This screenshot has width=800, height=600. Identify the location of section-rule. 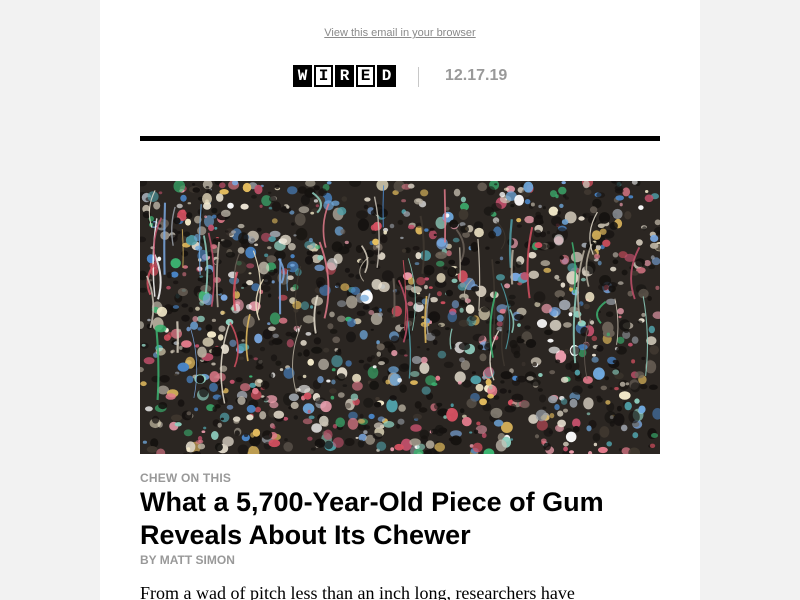
(400, 138).